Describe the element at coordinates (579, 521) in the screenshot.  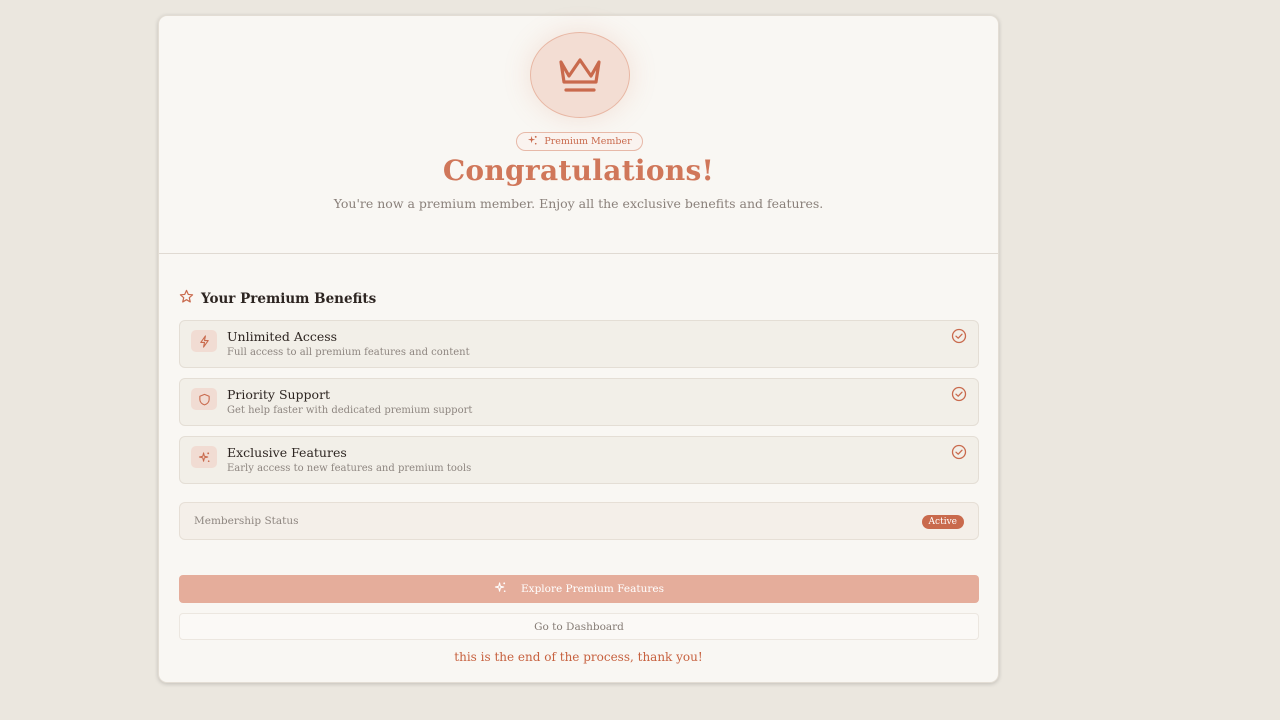
I see `membership-status: Membership Status Active` at that location.